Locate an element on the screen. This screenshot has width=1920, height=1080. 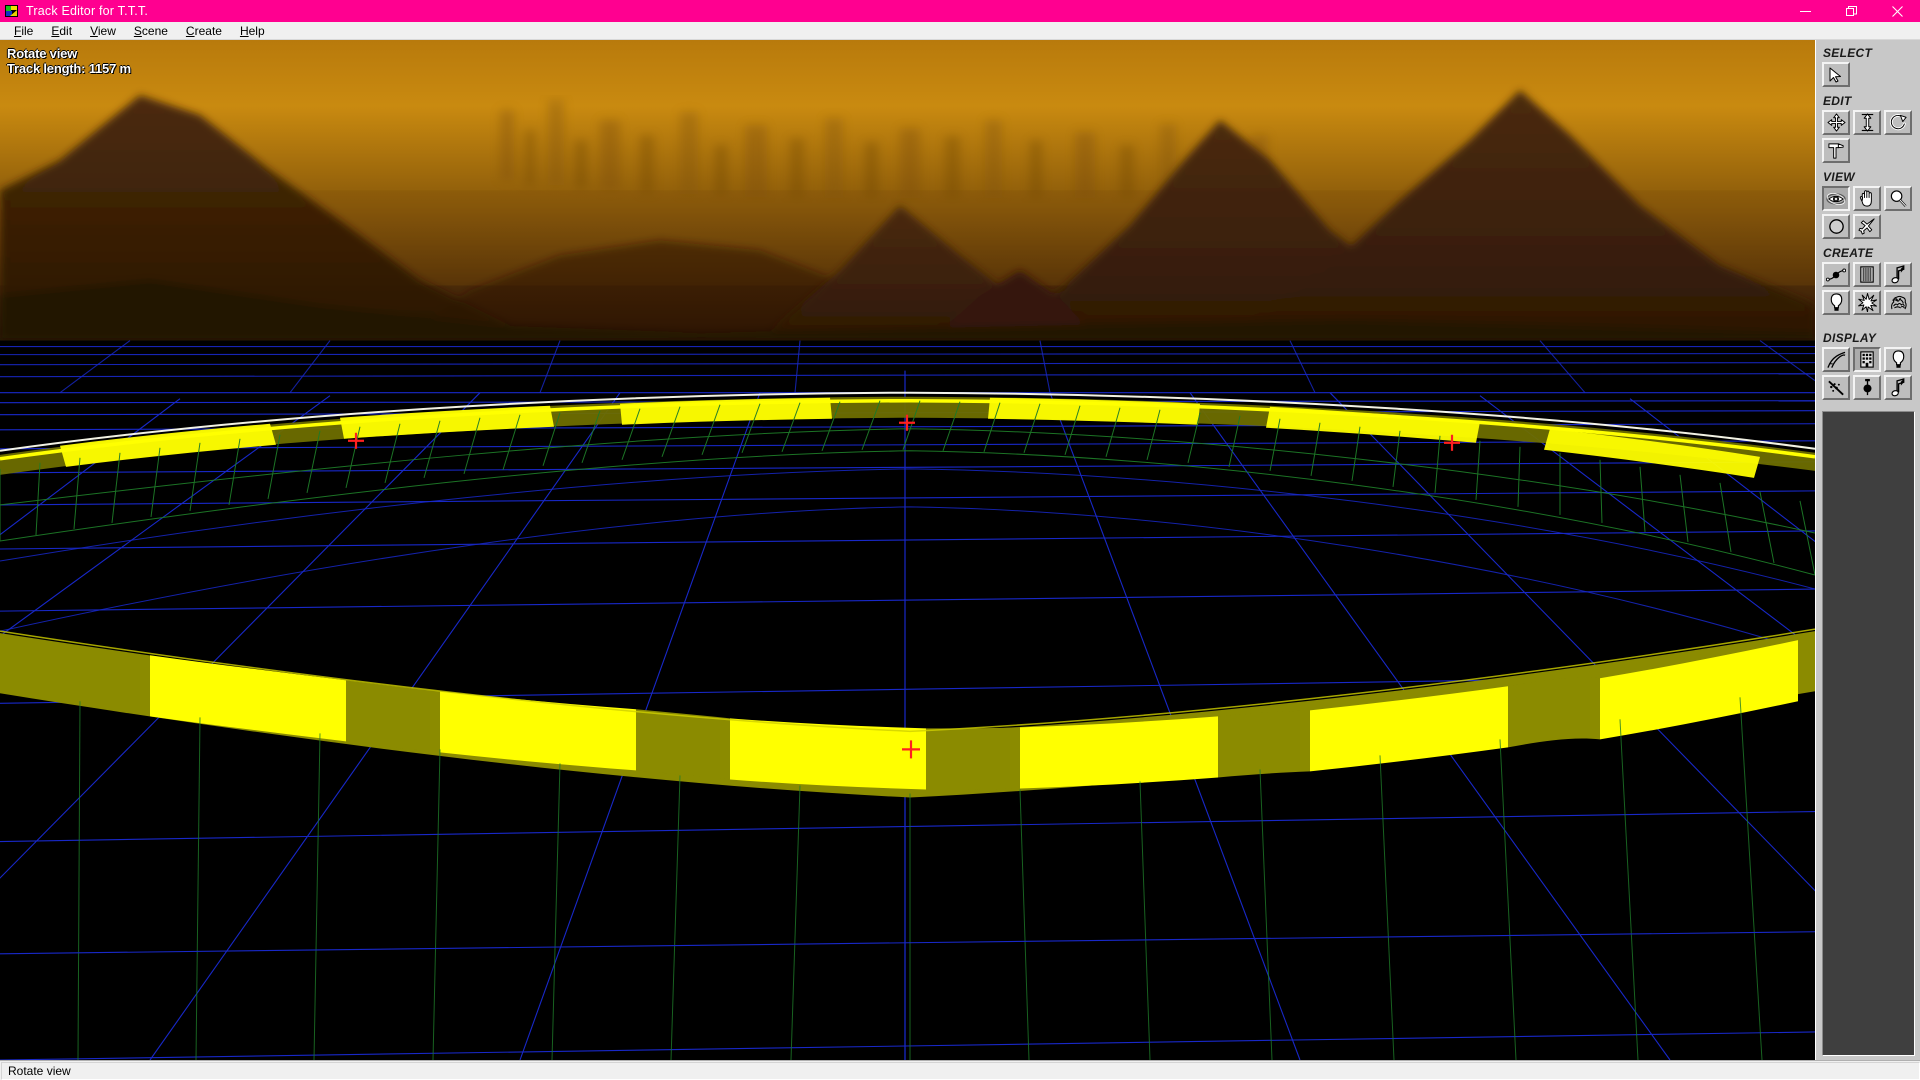
tool-fly-view is located at coordinates (1867, 226).